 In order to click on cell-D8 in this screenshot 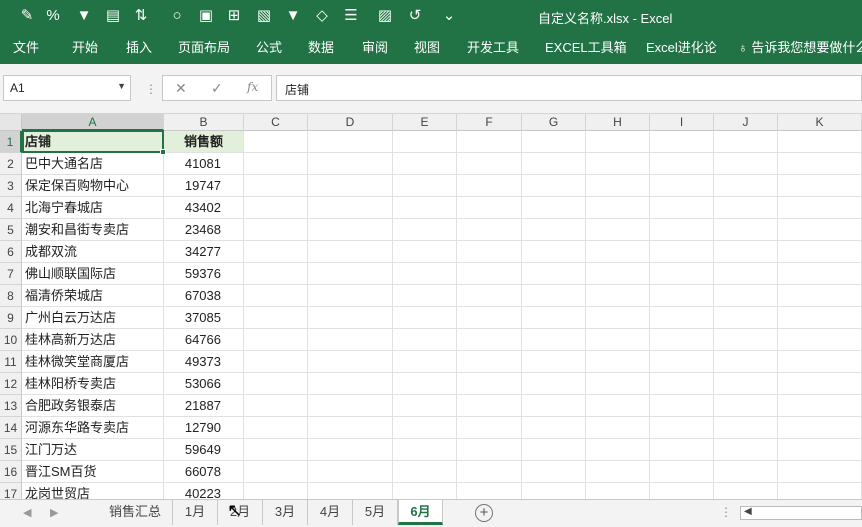, I will do `click(350, 296)`.